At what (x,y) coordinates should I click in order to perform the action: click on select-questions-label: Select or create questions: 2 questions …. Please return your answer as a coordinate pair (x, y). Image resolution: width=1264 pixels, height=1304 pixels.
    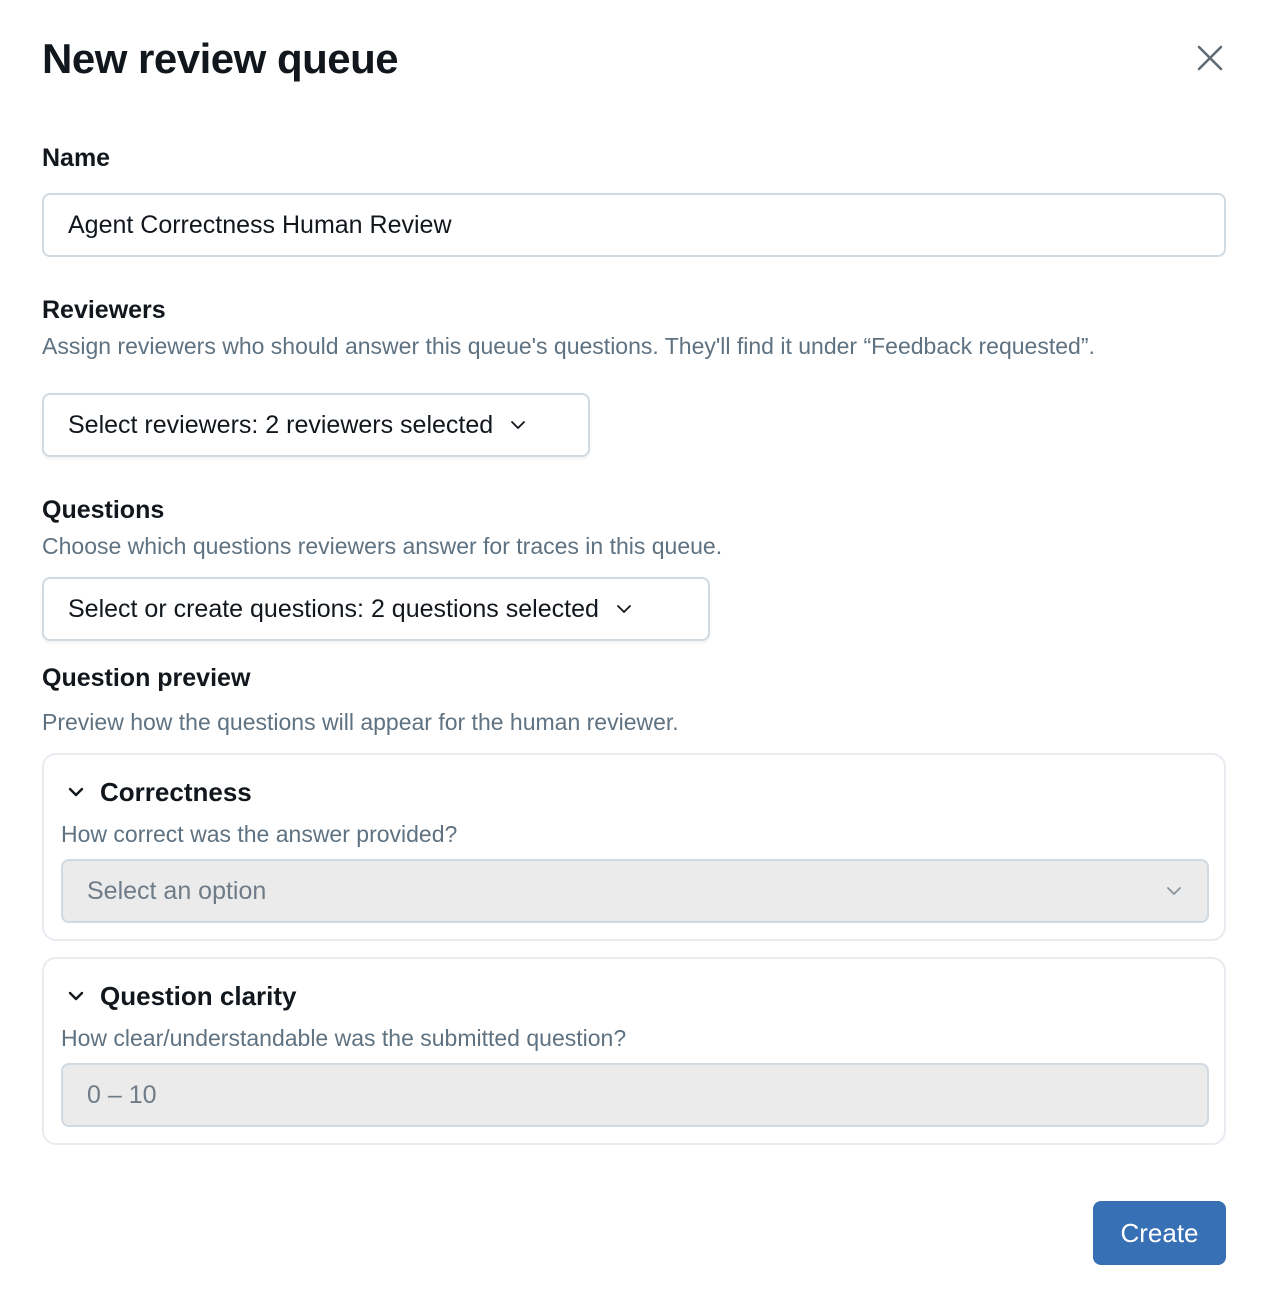
    Looking at the image, I should click on (333, 608).